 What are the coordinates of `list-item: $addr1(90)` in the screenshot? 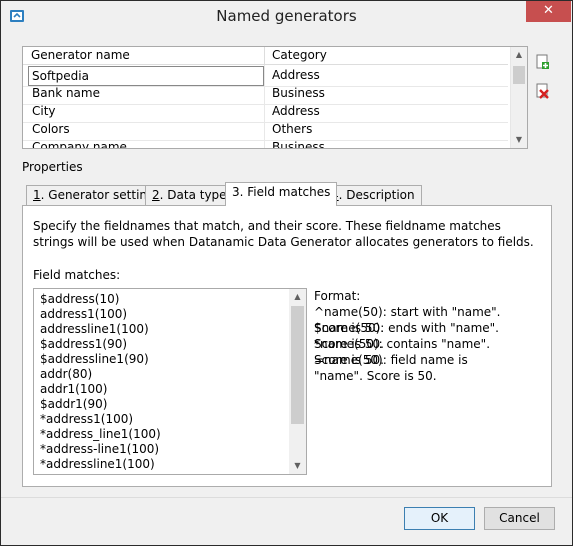 It's located at (74, 404).